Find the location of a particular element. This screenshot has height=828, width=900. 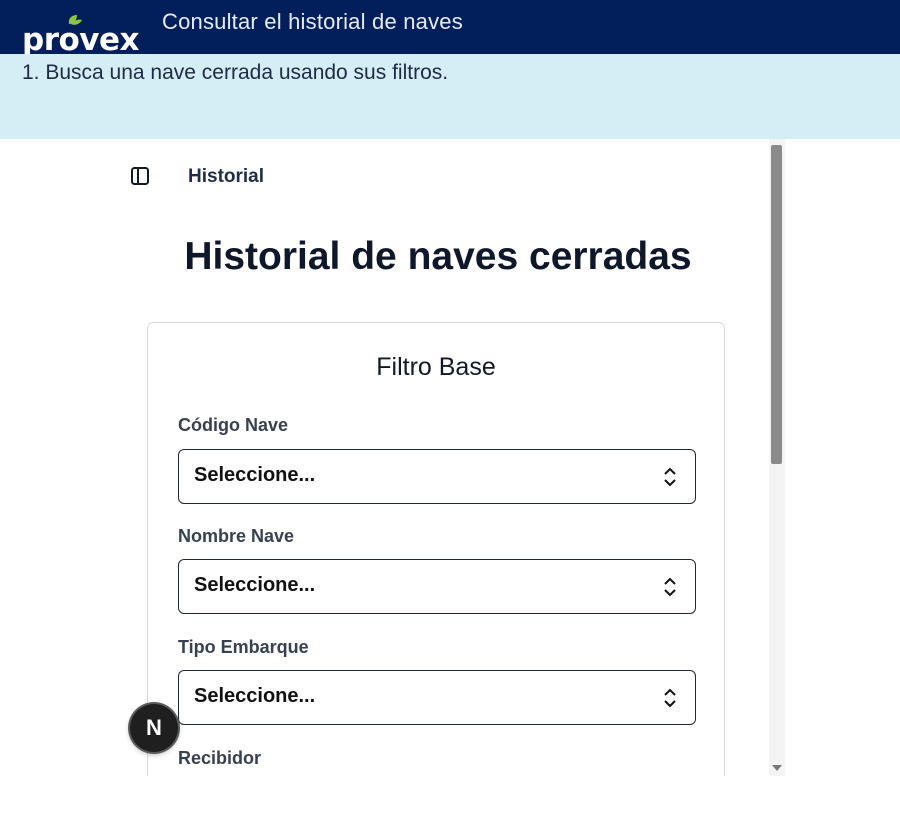

codigo-nave-label: Código Nave is located at coordinates (233, 425).